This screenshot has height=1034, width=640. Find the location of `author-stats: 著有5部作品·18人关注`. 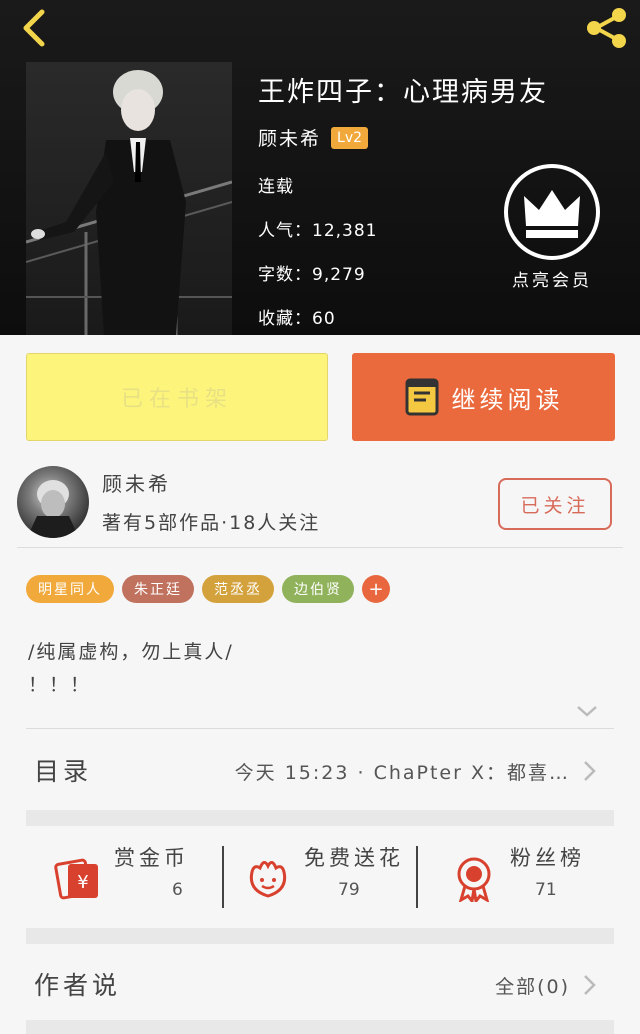

author-stats: 著有5部作品·18人关注 is located at coordinates (211, 523).